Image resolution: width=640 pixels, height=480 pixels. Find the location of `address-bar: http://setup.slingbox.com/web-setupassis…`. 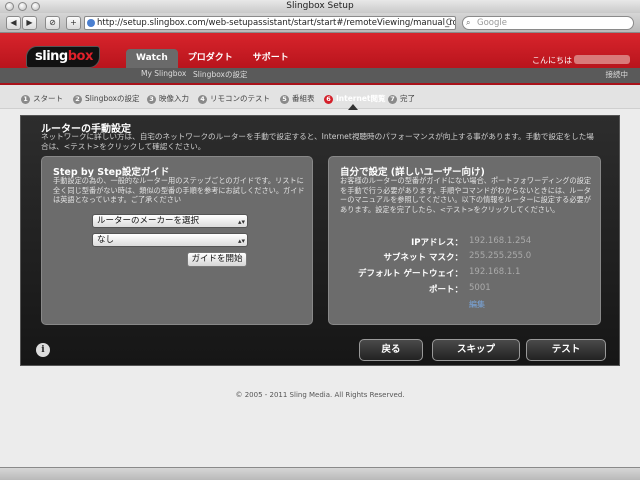

address-bar: http://setup.slingbox.com/web-setupassis… is located at coordinates (270, 23).